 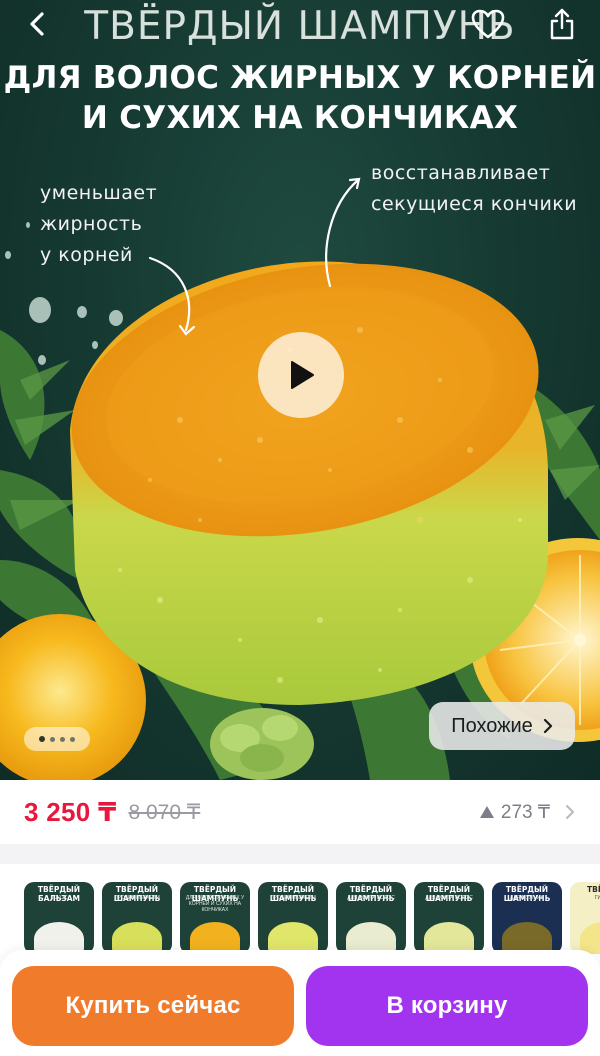 I want to click on price-row: 3 250 ₸ 8 070 ₸ 273 ₸, so click(x=300, y=812).